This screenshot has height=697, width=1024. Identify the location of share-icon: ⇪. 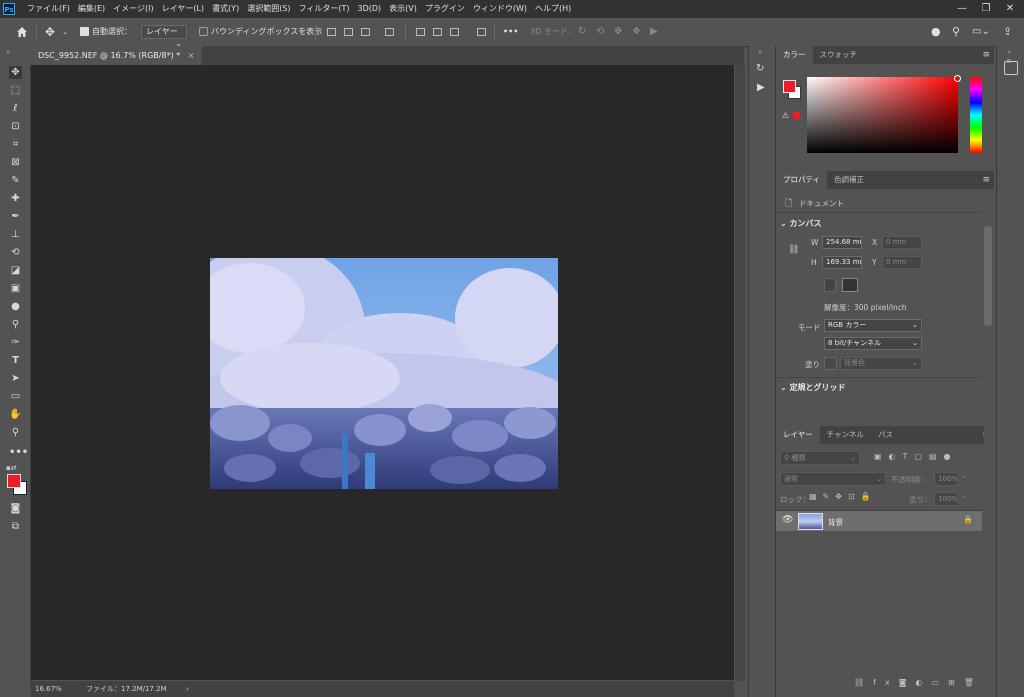
(1007, 32).